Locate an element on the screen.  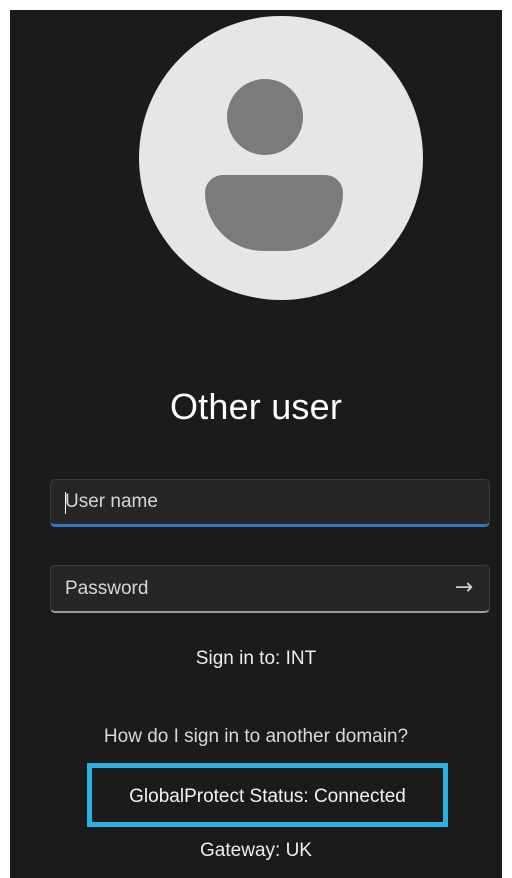
arrow-right-icon: → is located at coordinates (464, 588).